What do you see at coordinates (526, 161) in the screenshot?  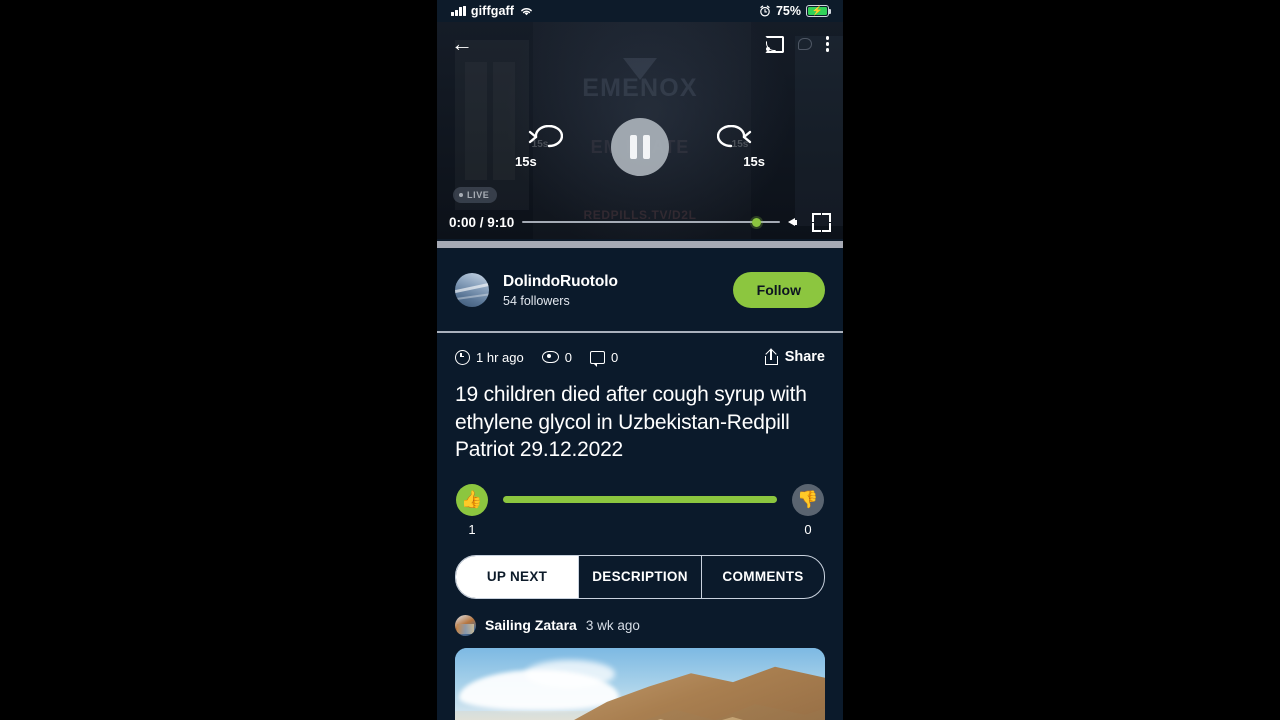 I see `rewind-label: 15s` at bounding box center [526, 161].